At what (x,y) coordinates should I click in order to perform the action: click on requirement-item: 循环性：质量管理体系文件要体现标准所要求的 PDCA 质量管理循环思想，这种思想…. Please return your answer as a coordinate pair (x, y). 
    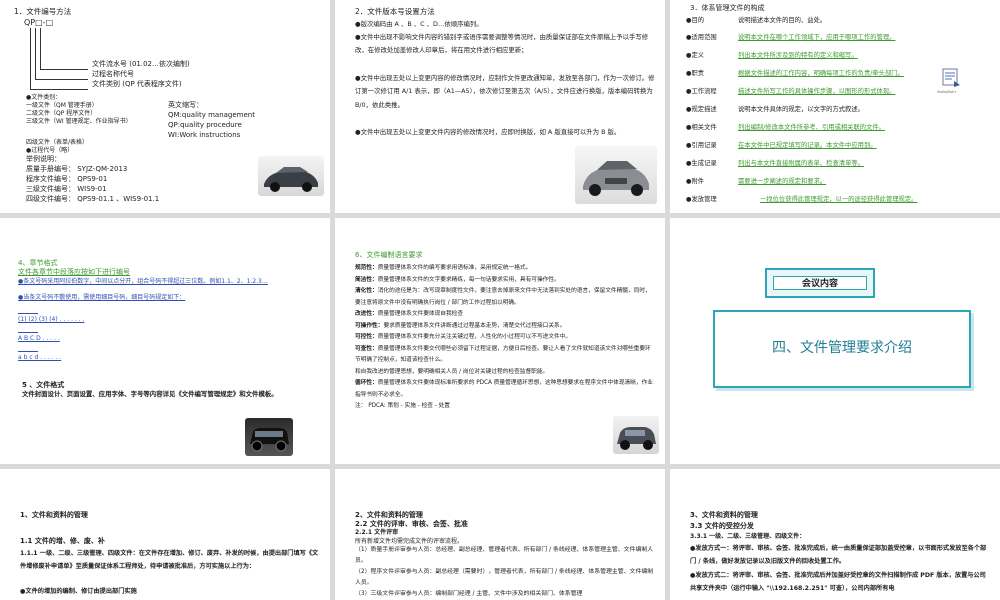
    Looking at the image, I should click on (504, 389).